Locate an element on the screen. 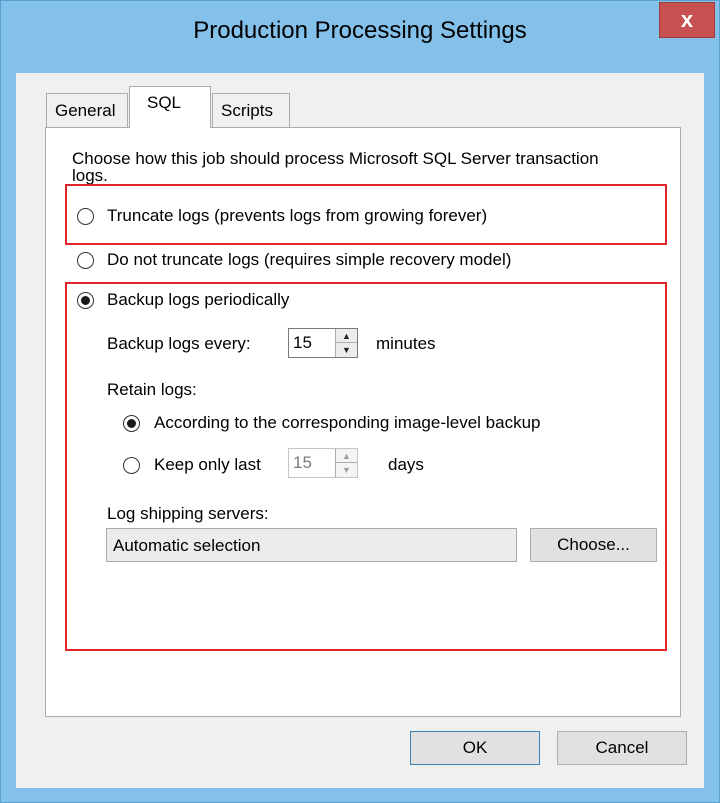  do-not-truncate-radio is located at coordinates (85, 260).